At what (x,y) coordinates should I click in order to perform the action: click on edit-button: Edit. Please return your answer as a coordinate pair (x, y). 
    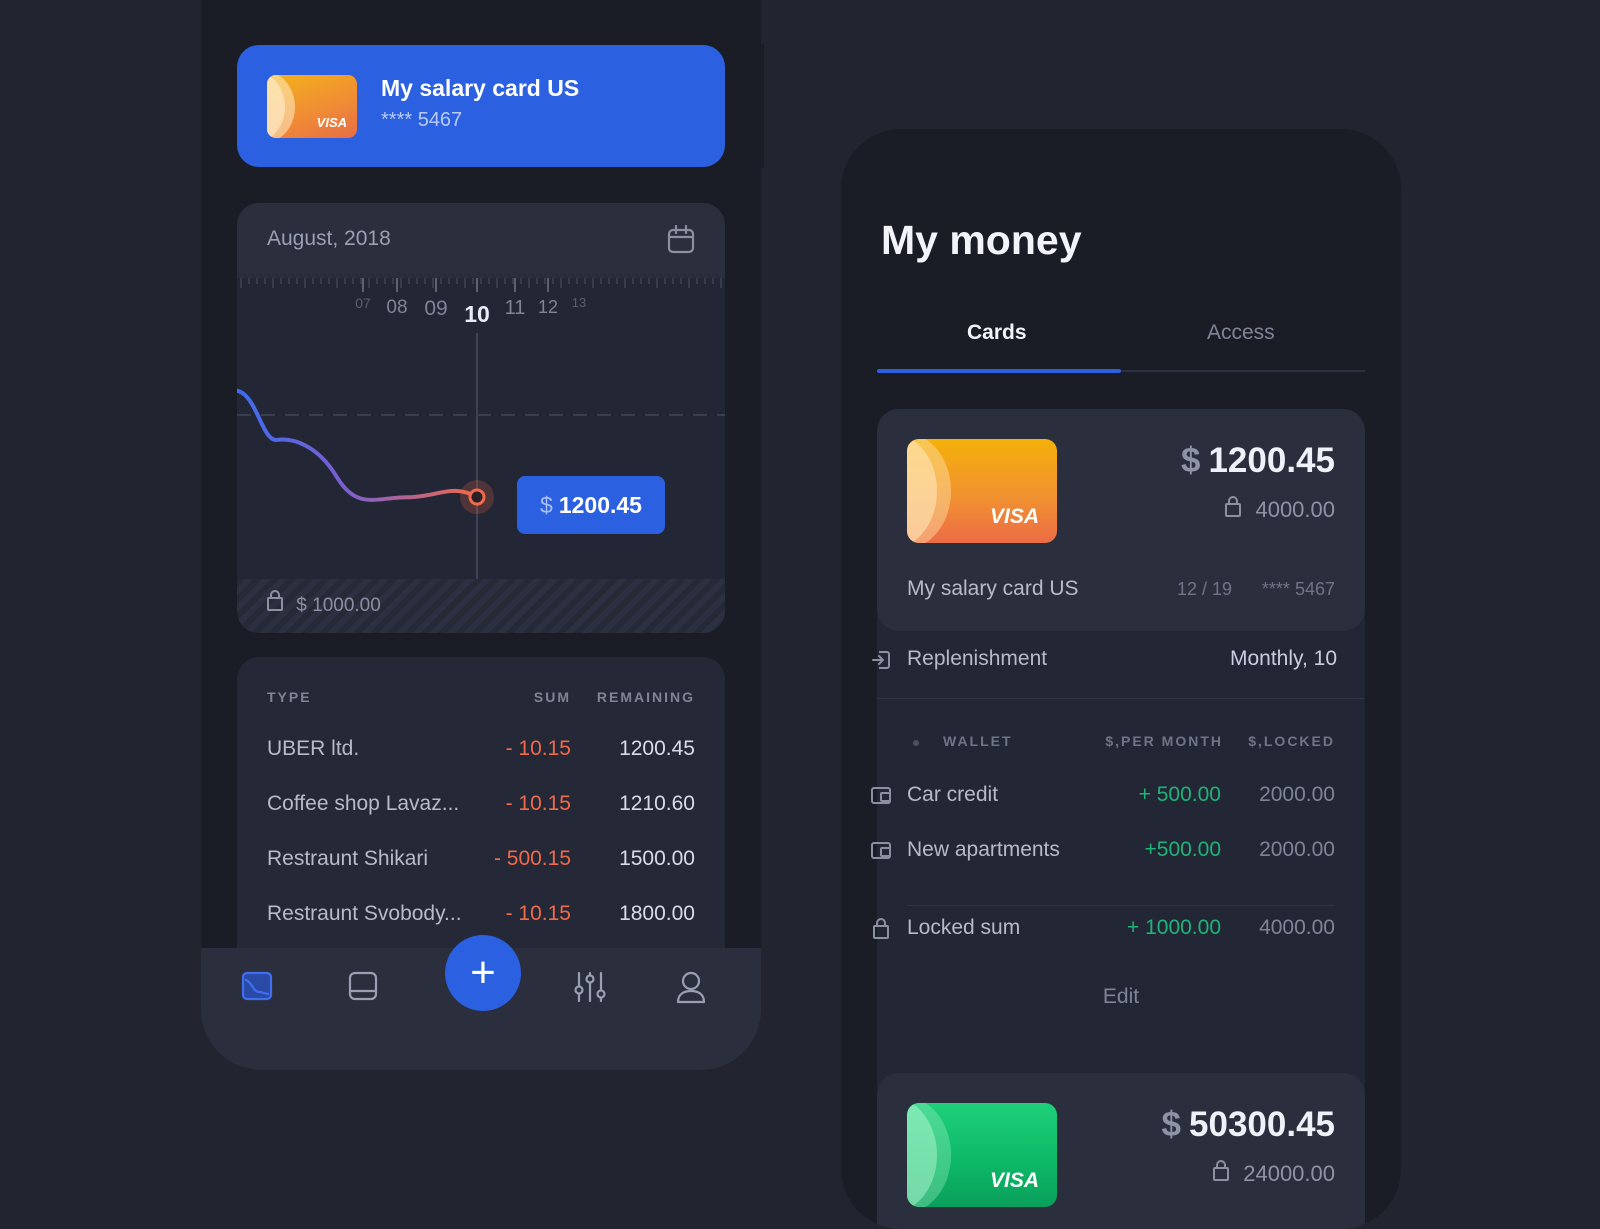
    Looking at the image, I should click on (1121, 997).